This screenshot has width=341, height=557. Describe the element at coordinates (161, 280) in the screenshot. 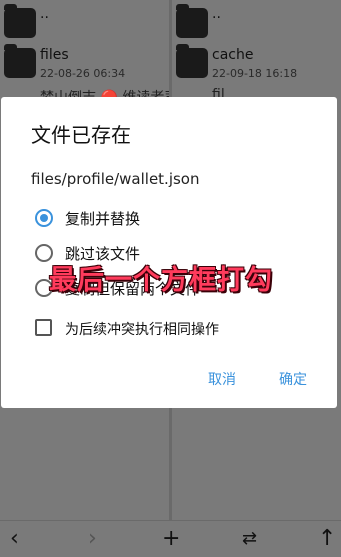

I see `instruction-annotation: 最后一个方框打勾` at that location.